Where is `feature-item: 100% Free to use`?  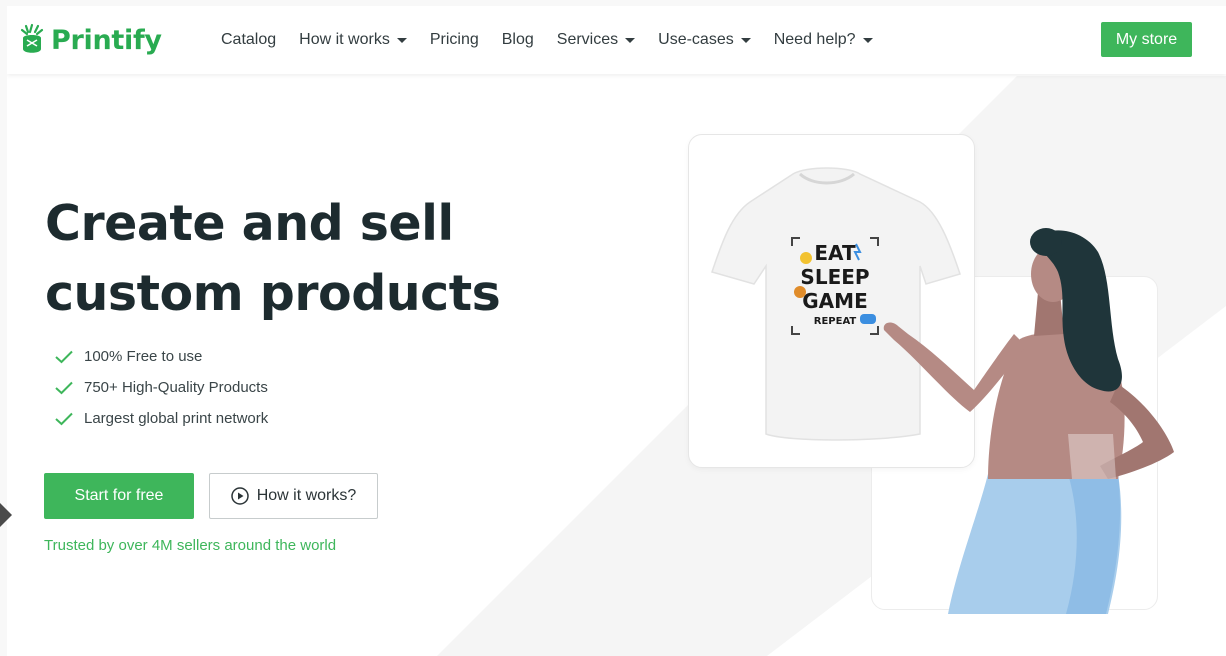 feature-item: 100% Free to use is located at coordinates (161, 356).